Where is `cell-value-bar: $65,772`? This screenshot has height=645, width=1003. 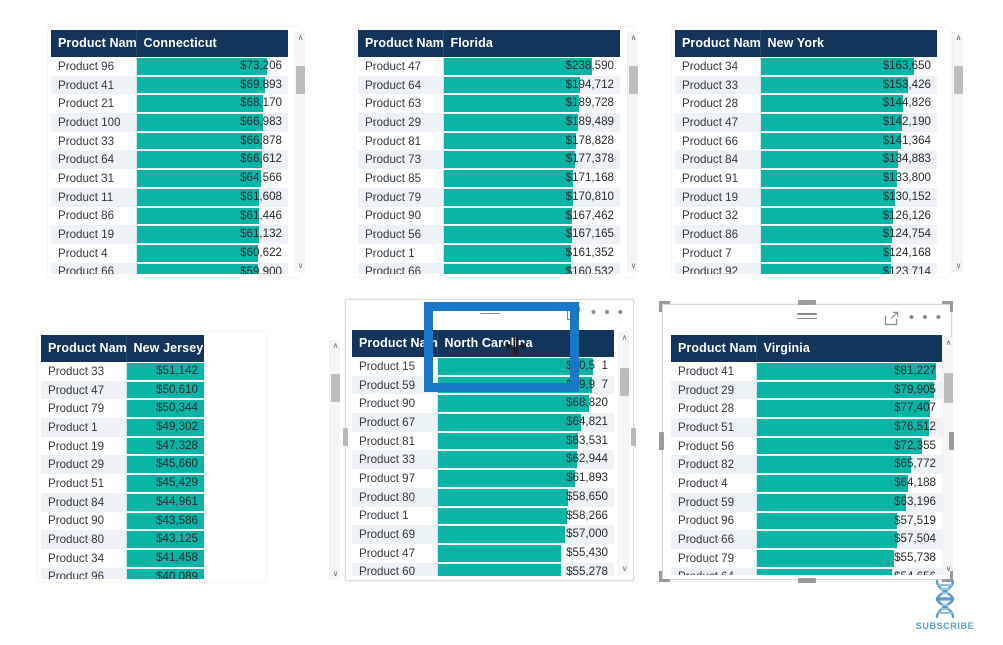
cell-value-bar: $65,772 is located at coordinates (848, 465).